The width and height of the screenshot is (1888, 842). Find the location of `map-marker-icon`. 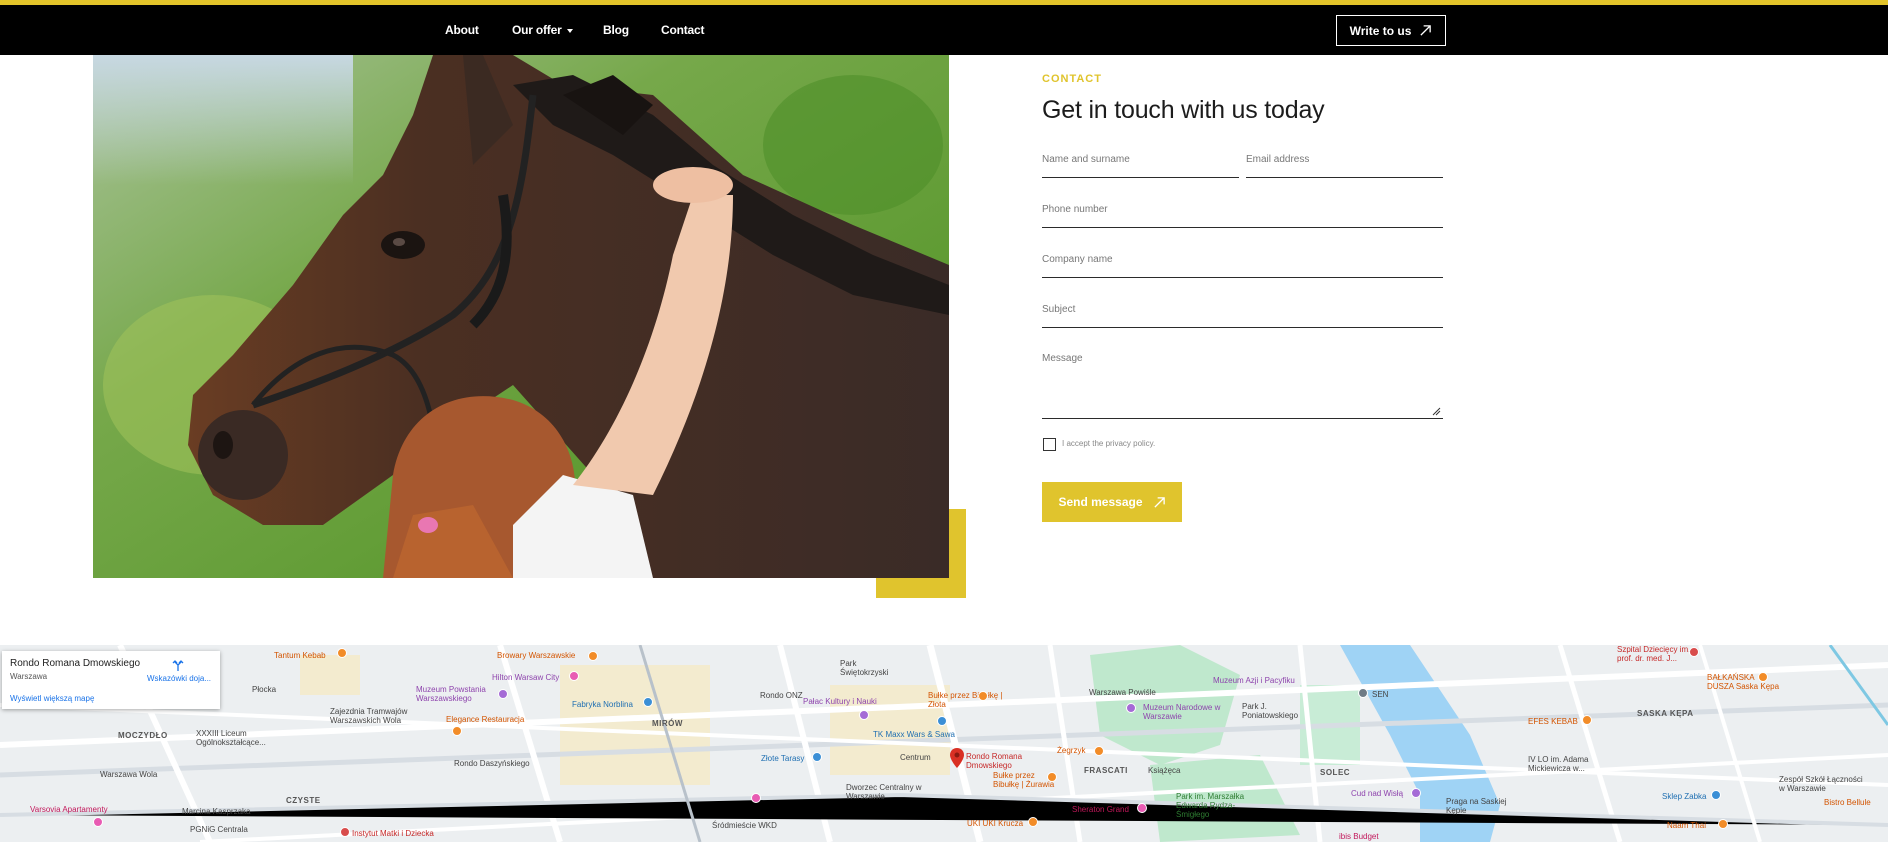

map-marker-icon is located at coordinates (957, 758).